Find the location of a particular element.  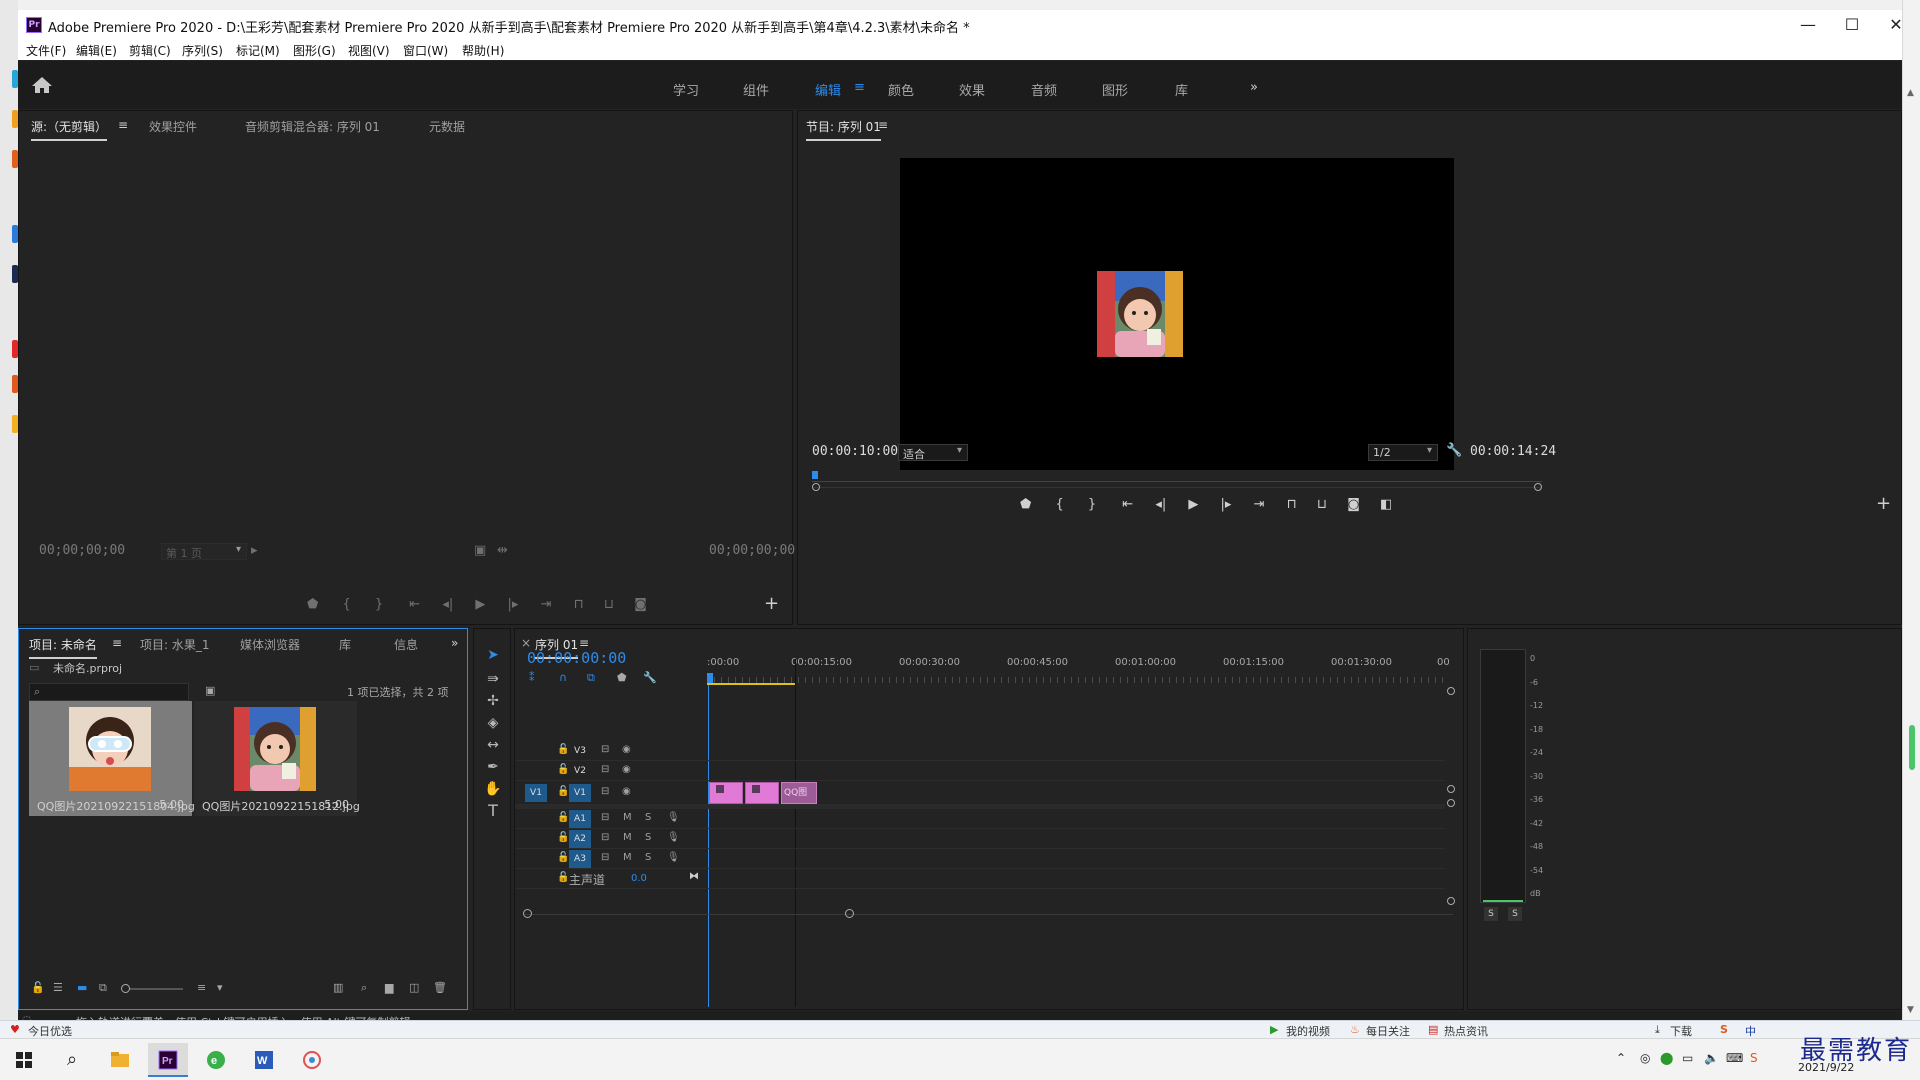

taskbar-paint is located at coordinates (312, 1060).